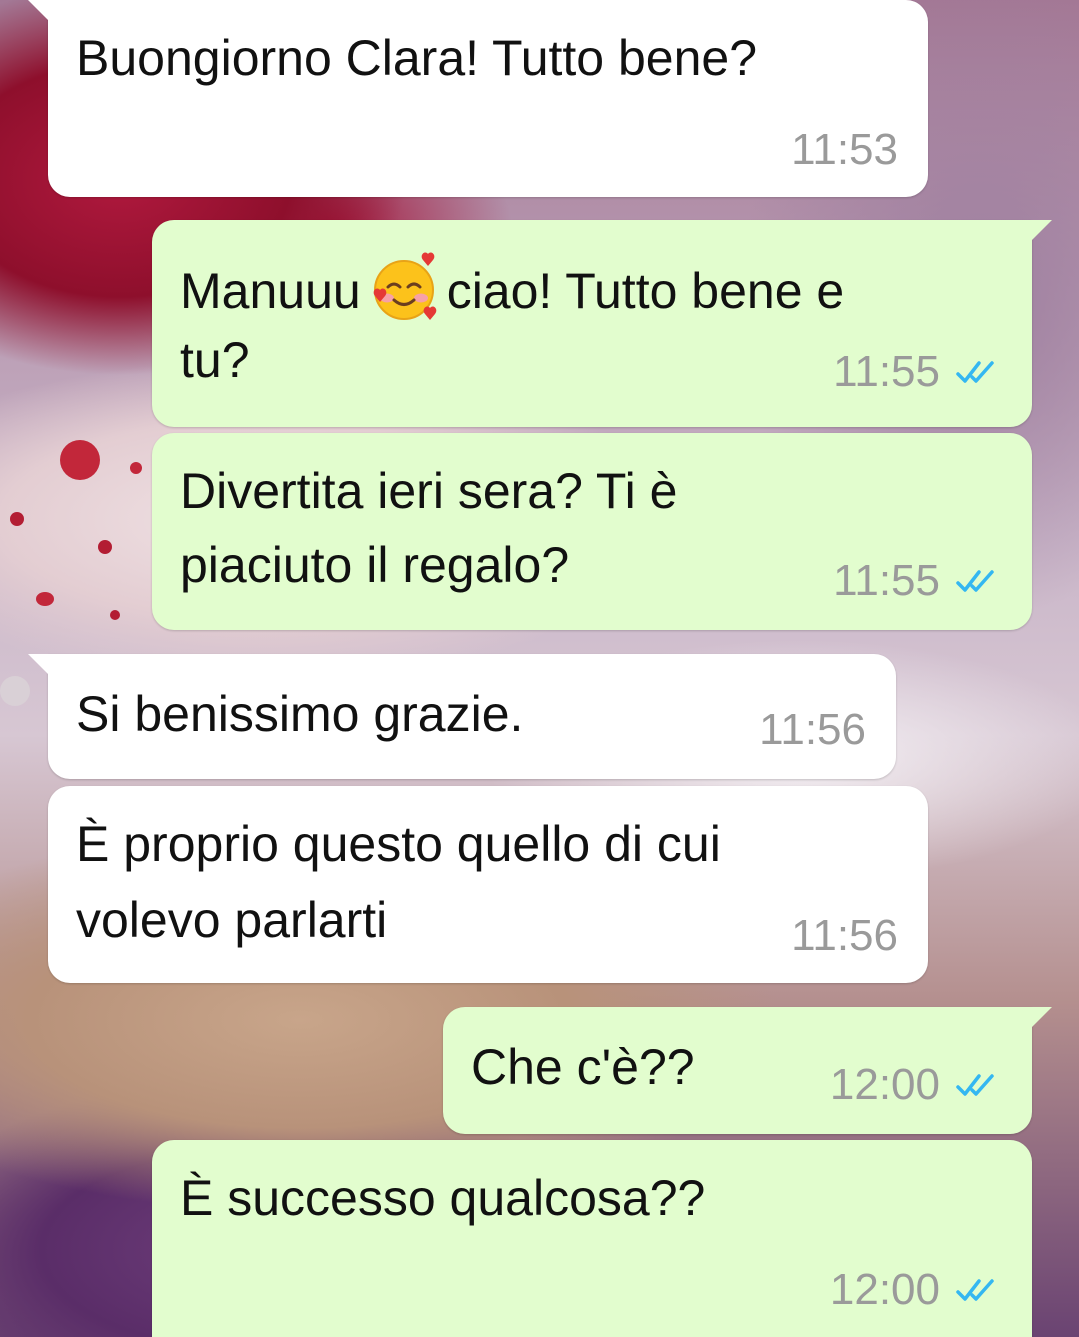 This screenshot has width=1079, height=1337. I want to click on message-text: Buongiorno Clara! Tutto bene?, so click(417, 58).